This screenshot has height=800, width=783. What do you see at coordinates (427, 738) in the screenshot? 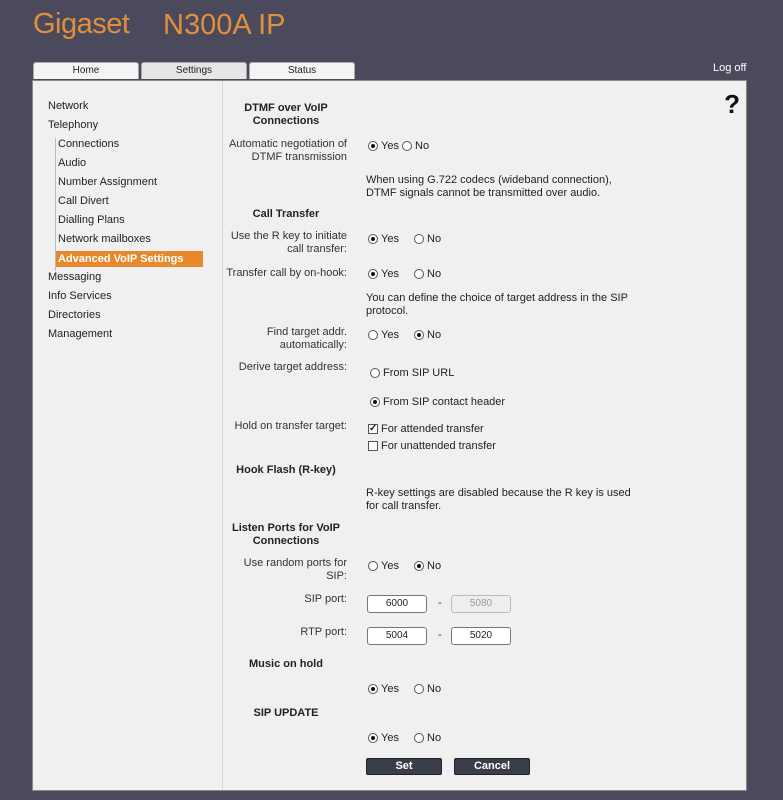
I see `radio-sip-update-no: No` at bounding box center [427, 738].